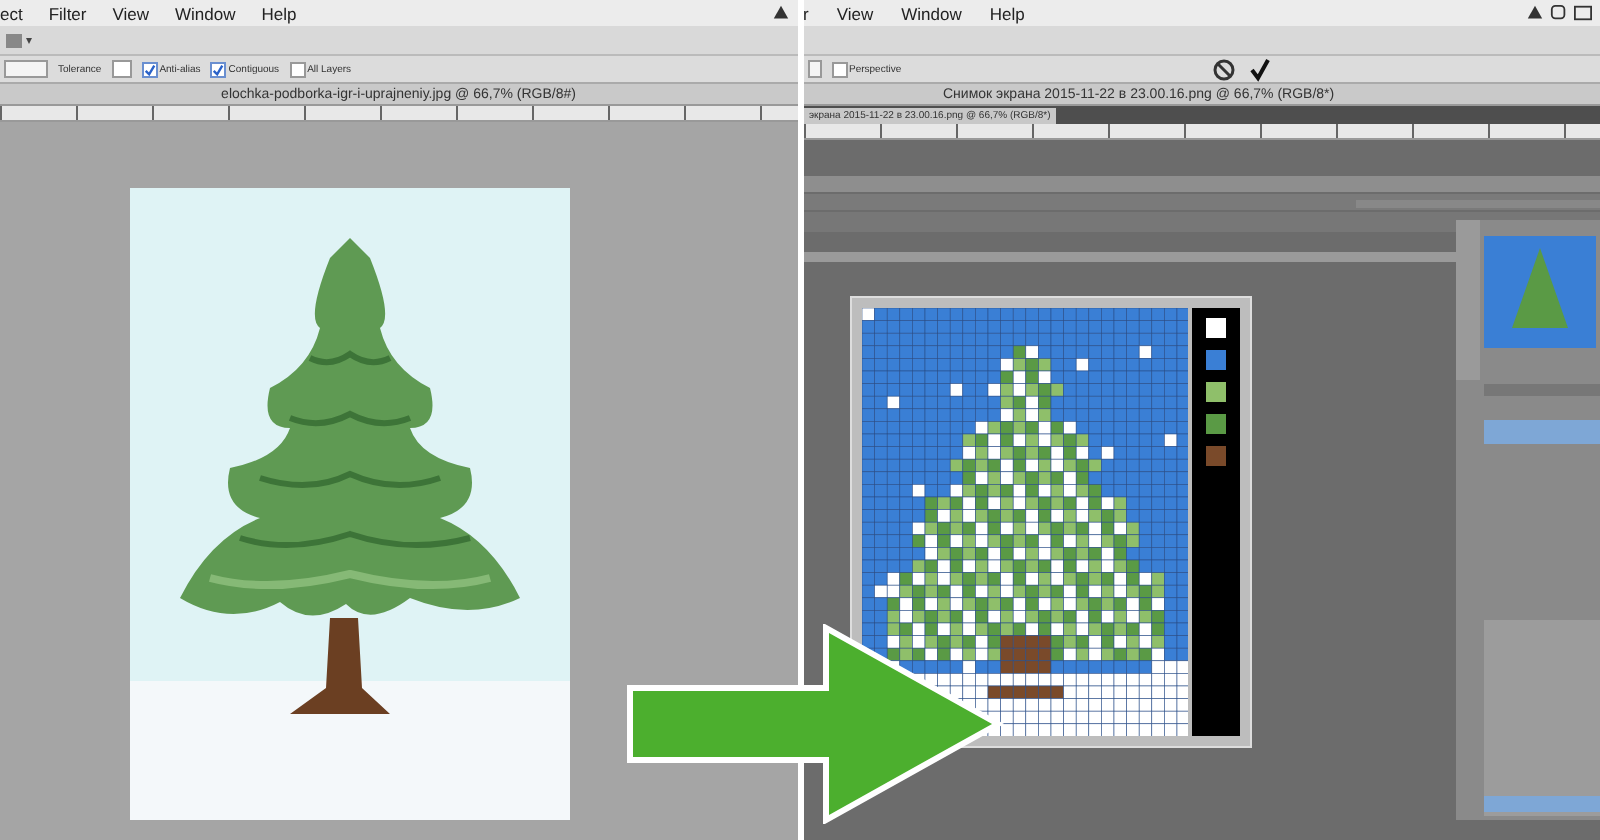  Describe the element at coordinates (121, 69) in the screenshot. I see `tolerance-field` at that location.